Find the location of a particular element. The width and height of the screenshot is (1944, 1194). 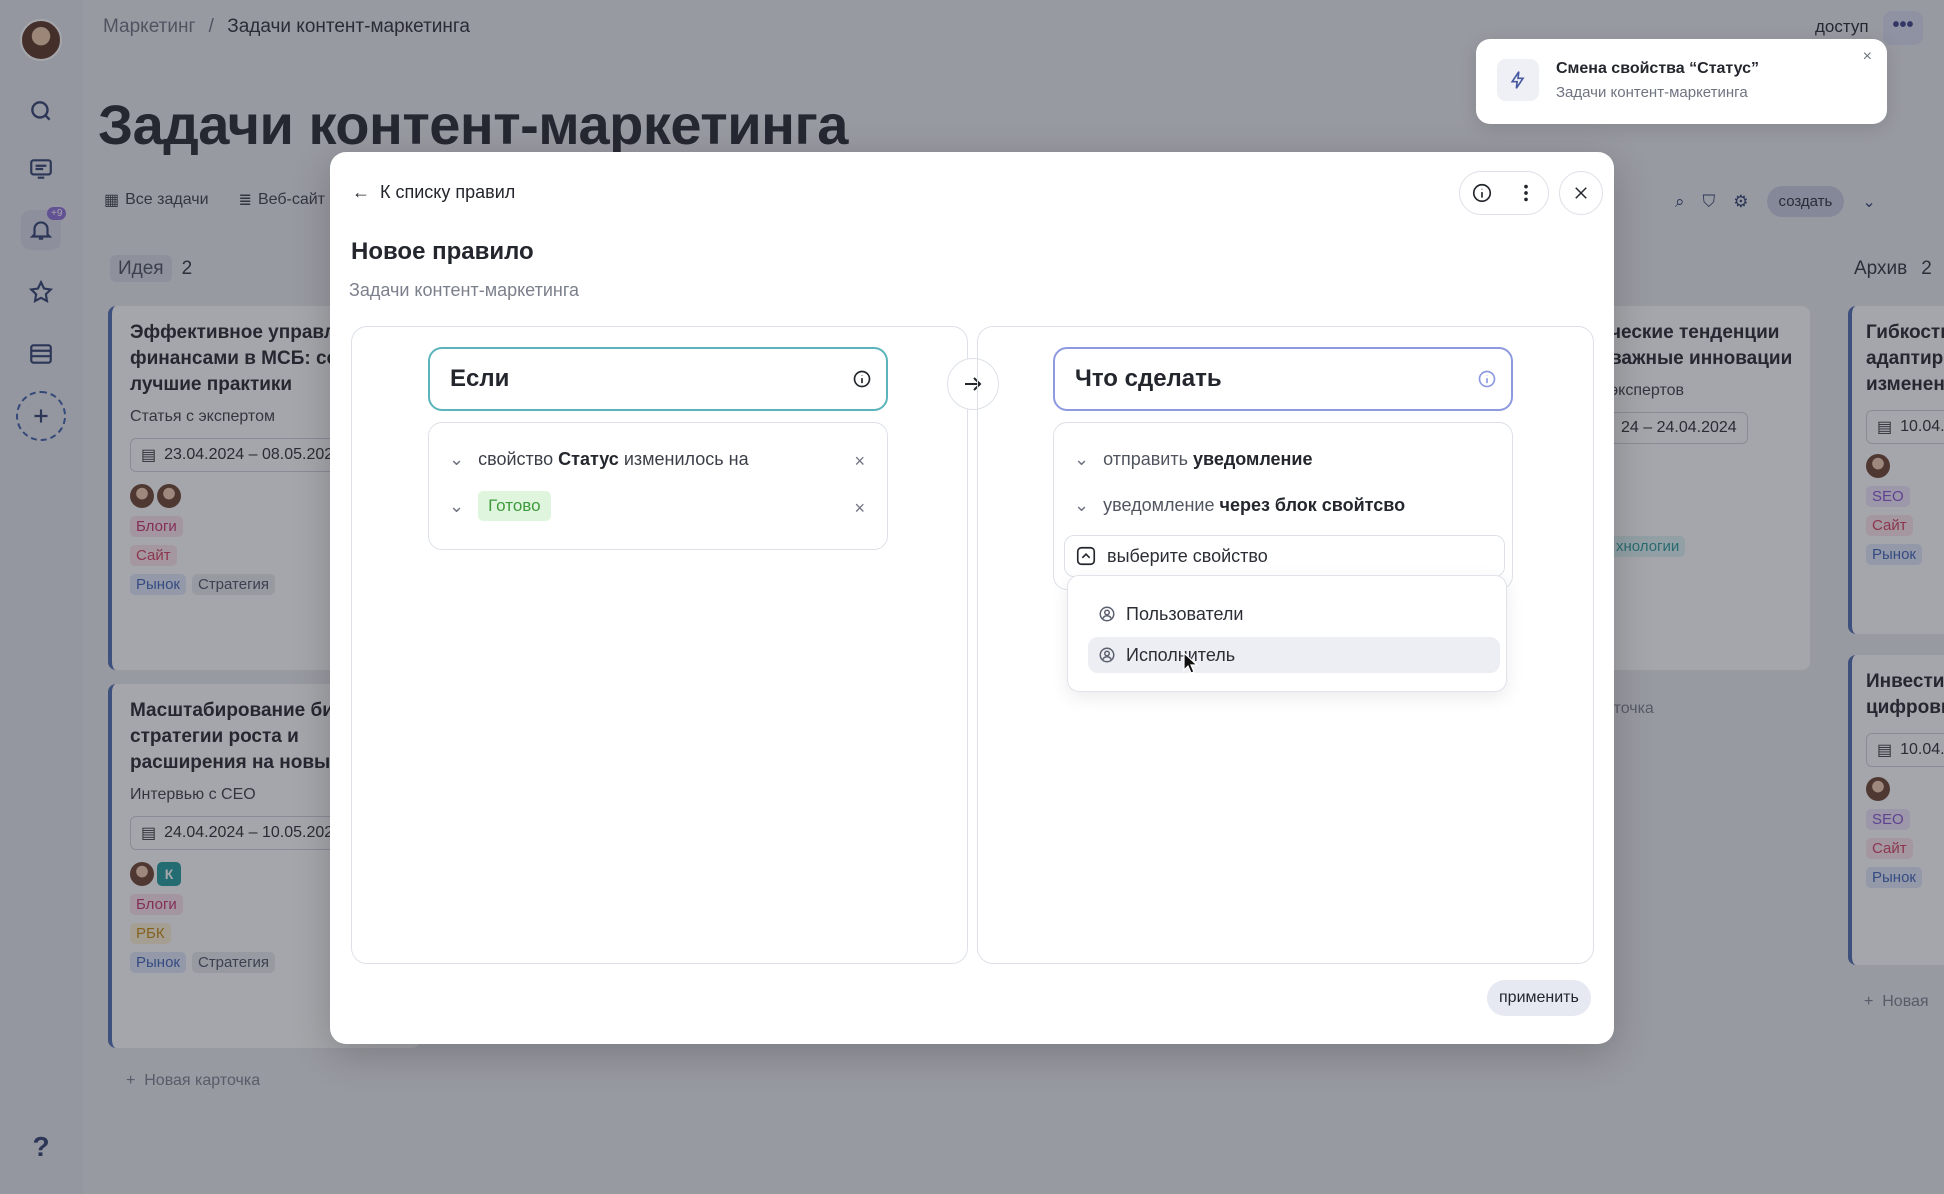

mouse-cursor-icon is located at coordinates (1191, 663).